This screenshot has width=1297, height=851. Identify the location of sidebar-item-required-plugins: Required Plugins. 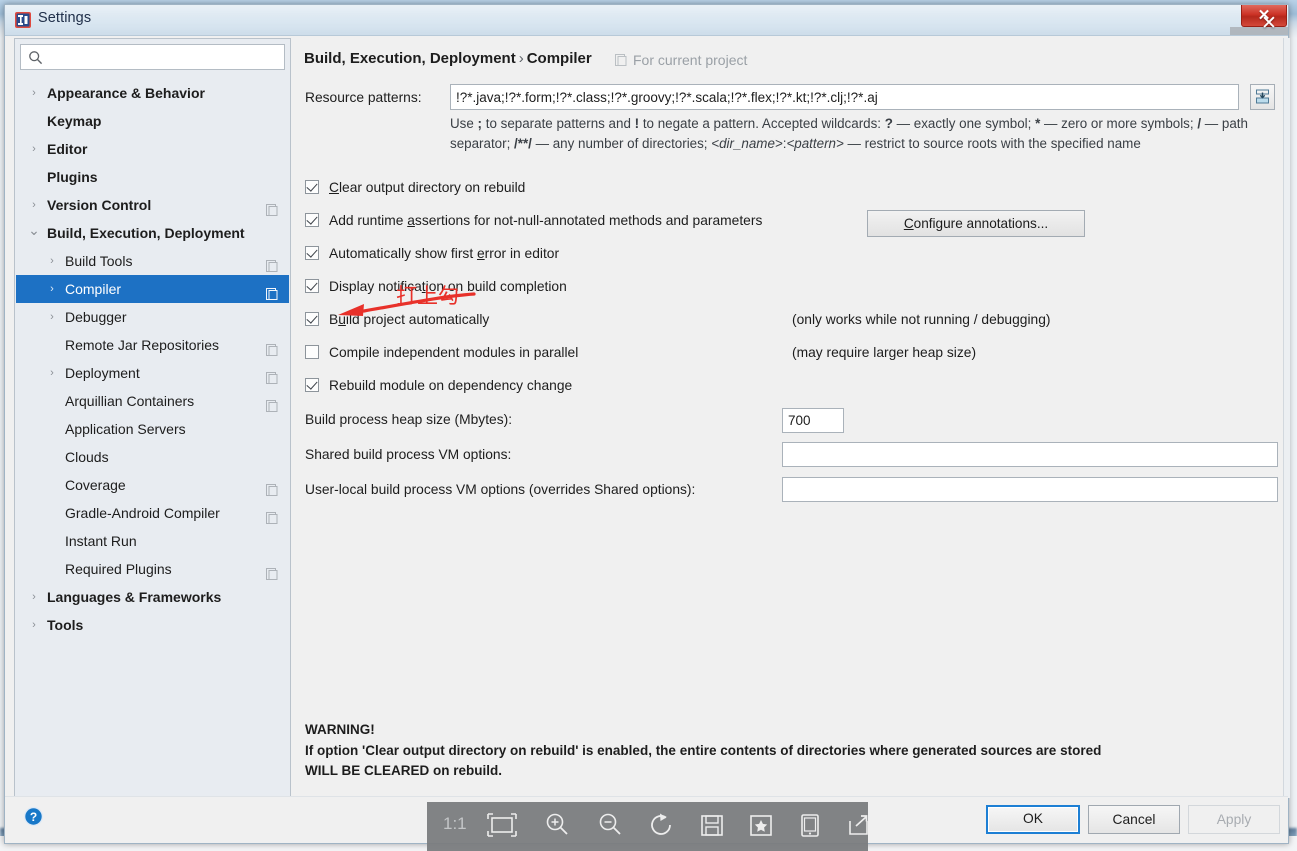
(152, 569).